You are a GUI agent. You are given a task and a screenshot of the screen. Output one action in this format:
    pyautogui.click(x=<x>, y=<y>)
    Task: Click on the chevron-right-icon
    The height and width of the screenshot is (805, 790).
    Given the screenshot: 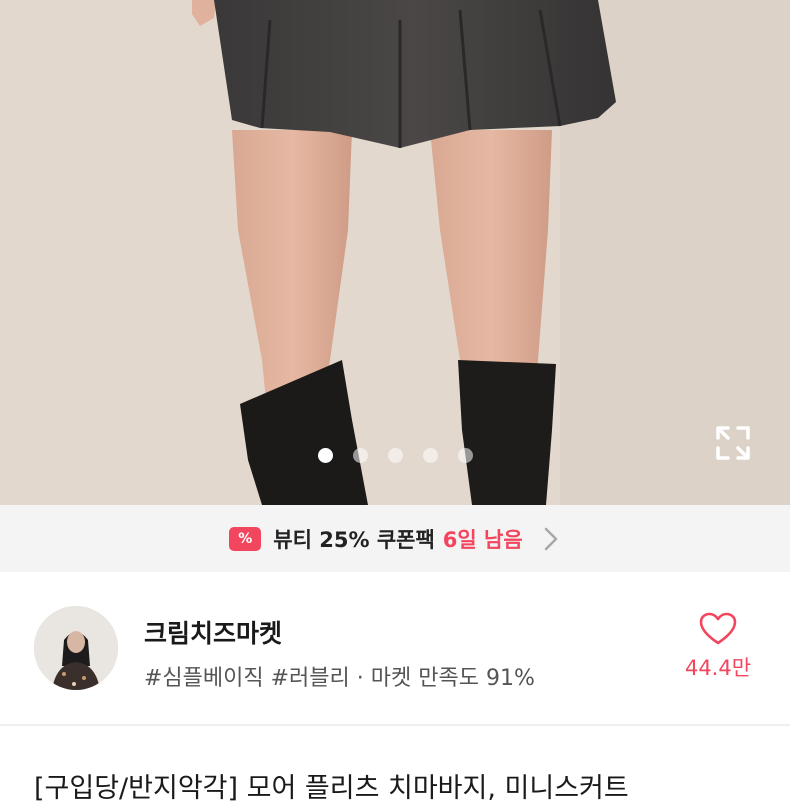 What is the action you would take?
    pyautogui.click(x=550, y=538)
    